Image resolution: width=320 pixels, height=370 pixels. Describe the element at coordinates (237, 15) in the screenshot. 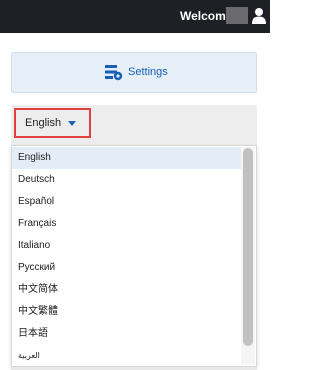

I see `username-redacted` at that location.